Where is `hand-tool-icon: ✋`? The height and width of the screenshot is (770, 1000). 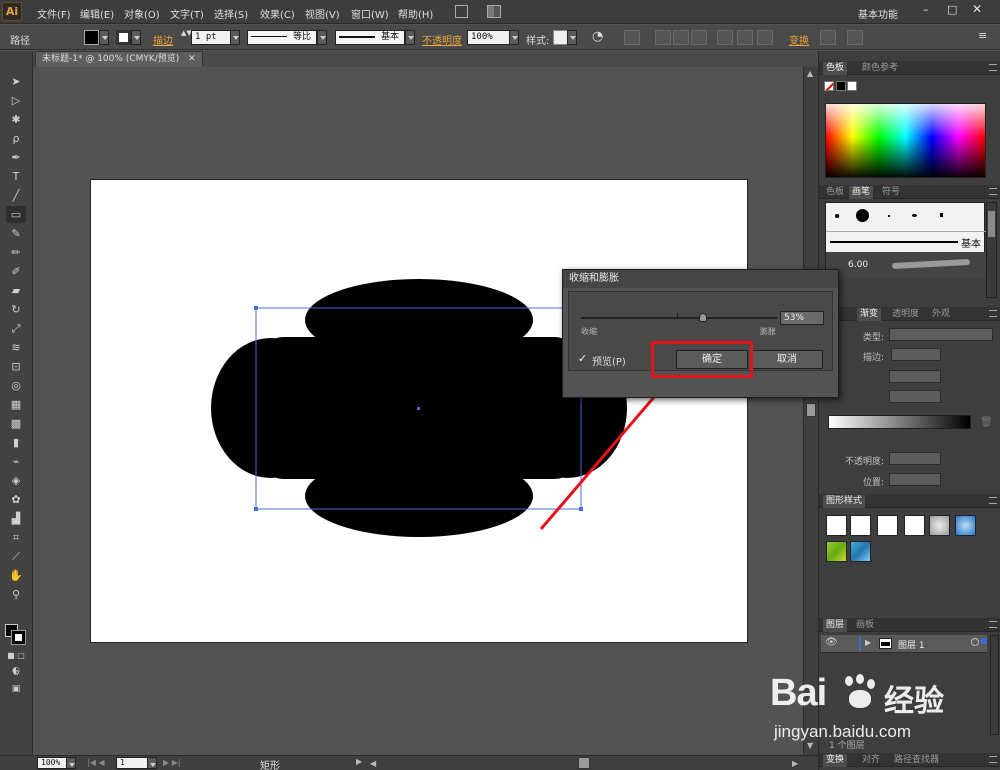
hand-tool-icon: ✋ is located at coordinates (16, 575).